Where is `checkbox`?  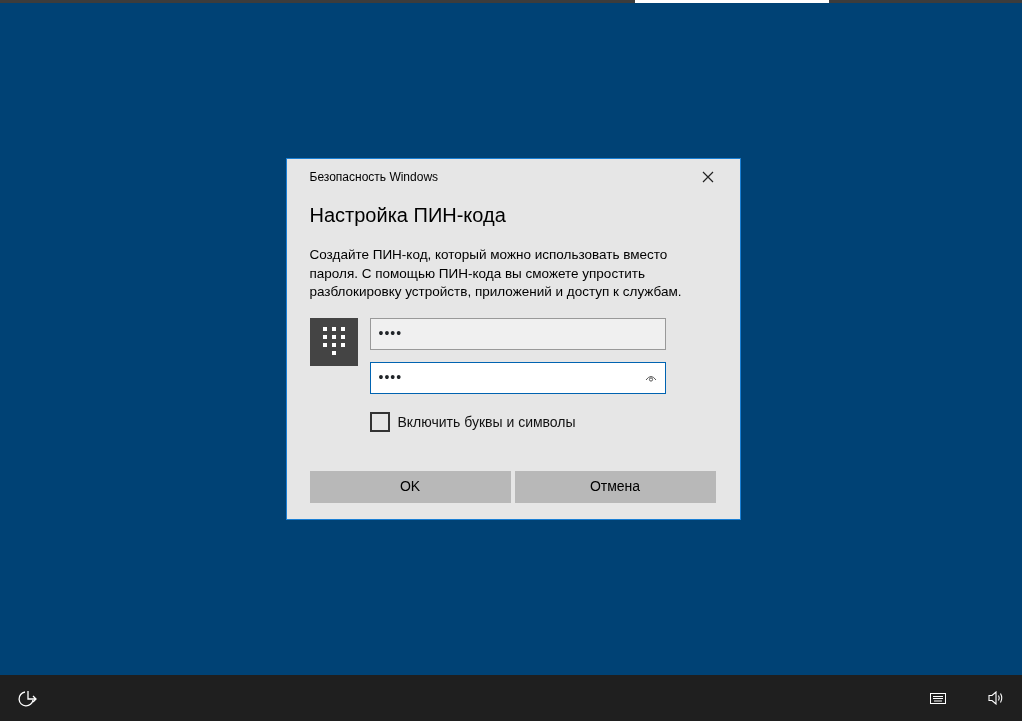
checkbox is located at coordinates (379, 422).